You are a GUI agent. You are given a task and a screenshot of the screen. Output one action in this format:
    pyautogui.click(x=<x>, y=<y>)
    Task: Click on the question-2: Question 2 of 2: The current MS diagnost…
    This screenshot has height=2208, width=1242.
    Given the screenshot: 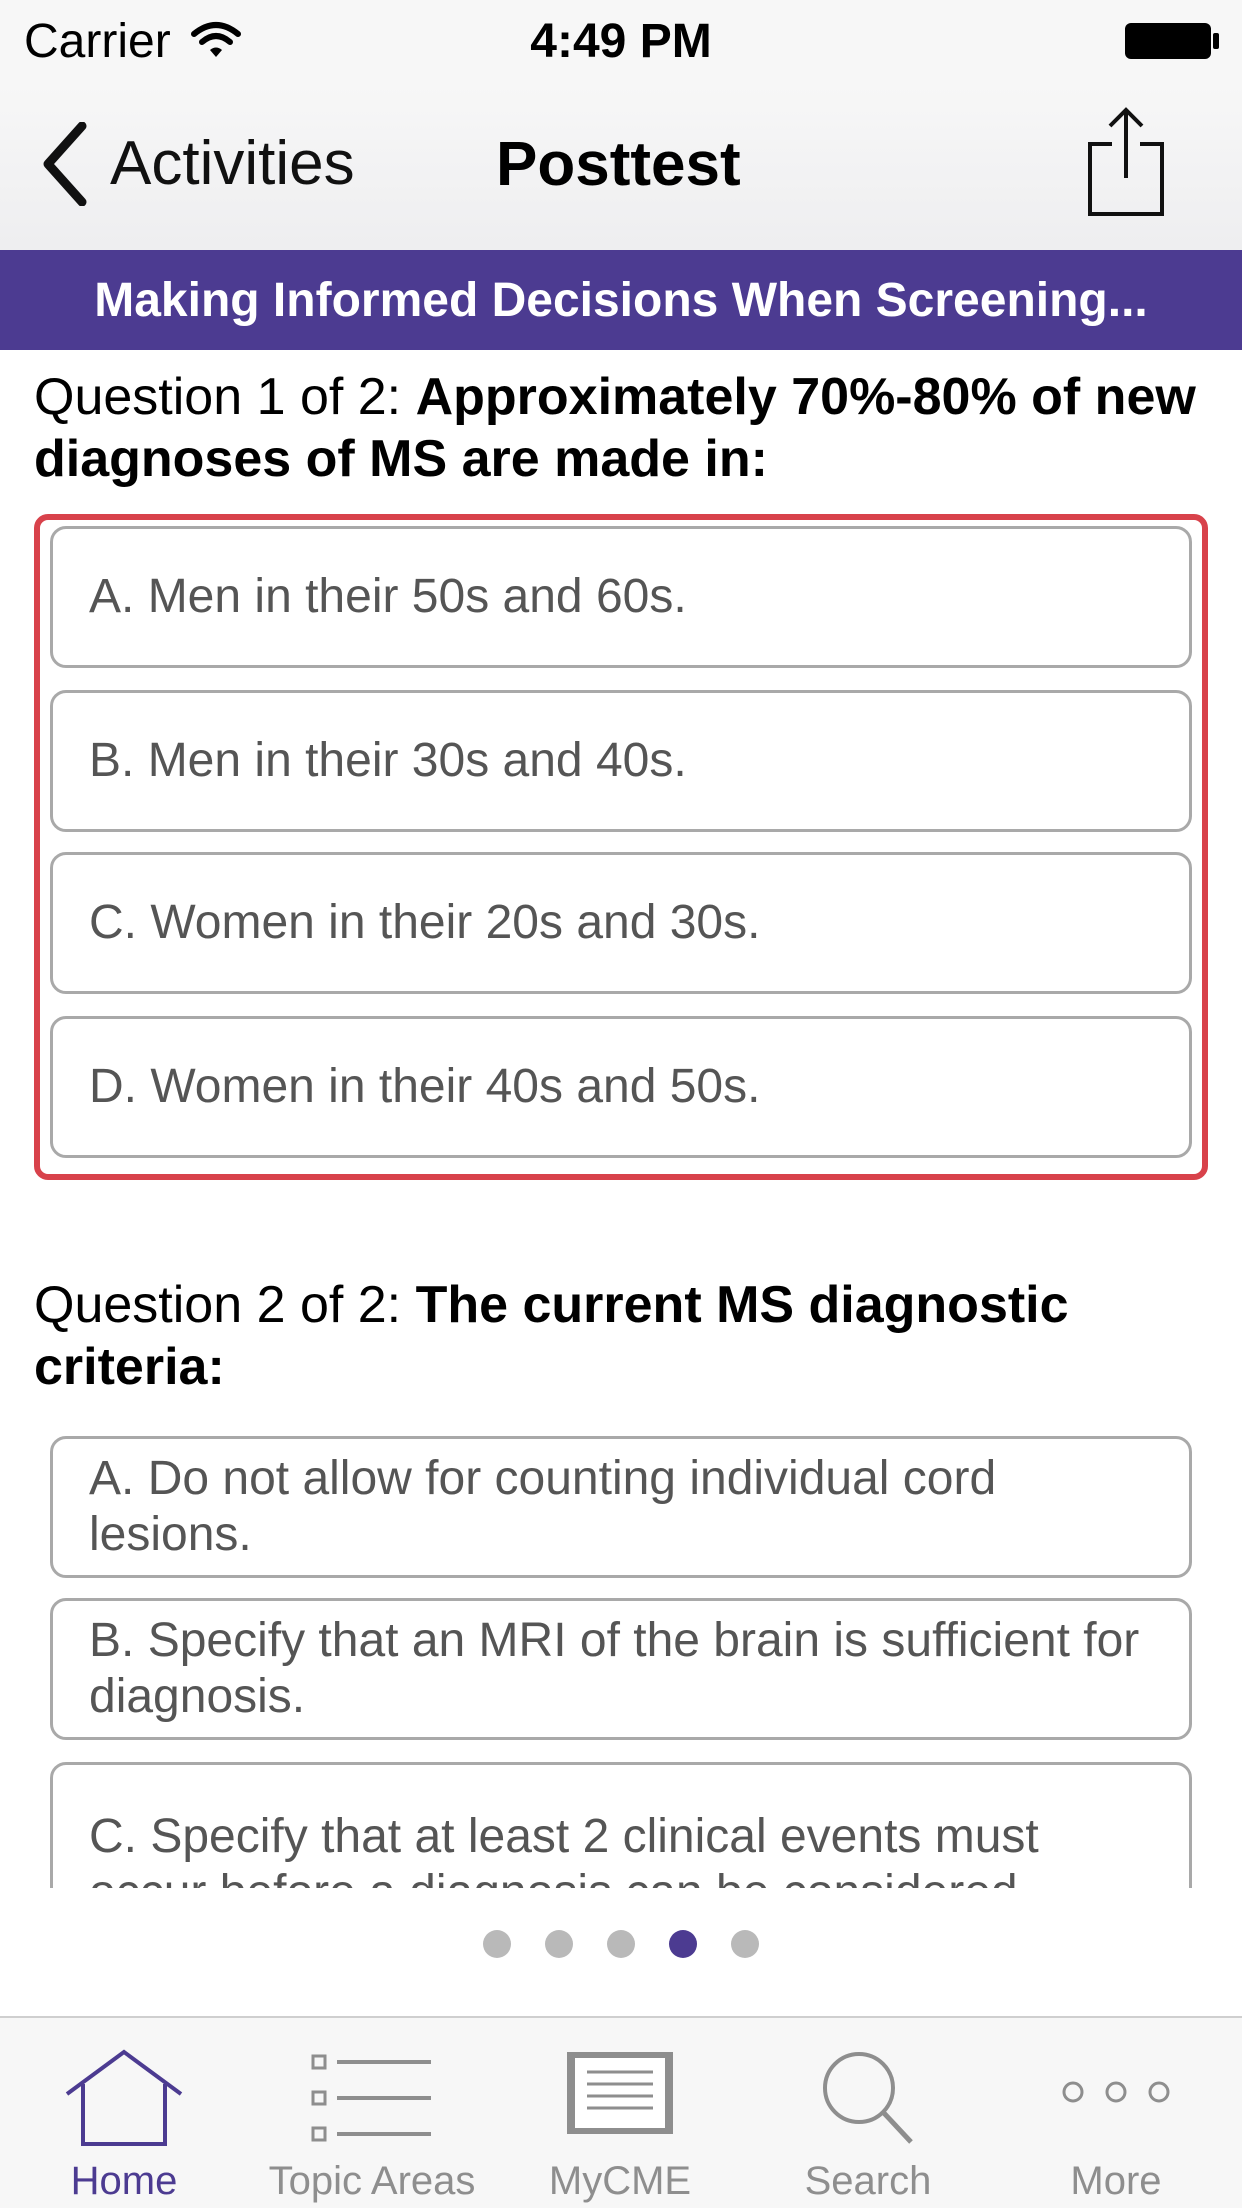 What is the action you would take?
    pyautogui.click(x=619, y=1336)
    